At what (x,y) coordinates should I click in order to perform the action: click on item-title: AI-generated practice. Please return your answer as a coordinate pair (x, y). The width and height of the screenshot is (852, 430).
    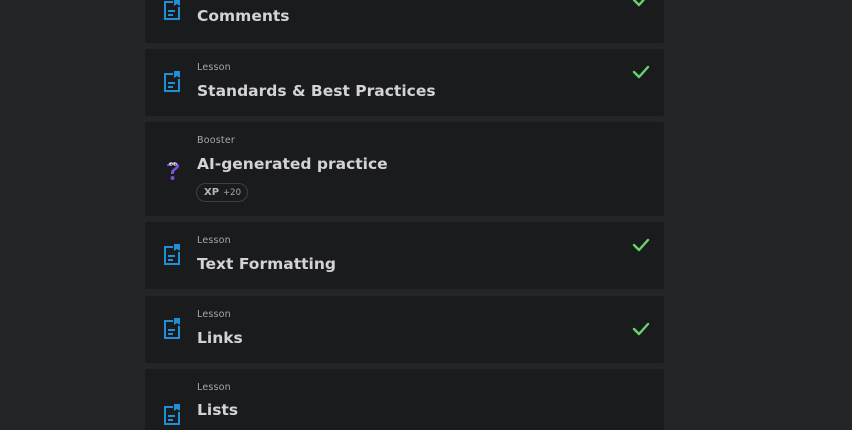
    Looking at the image, I should click on (292, 164).